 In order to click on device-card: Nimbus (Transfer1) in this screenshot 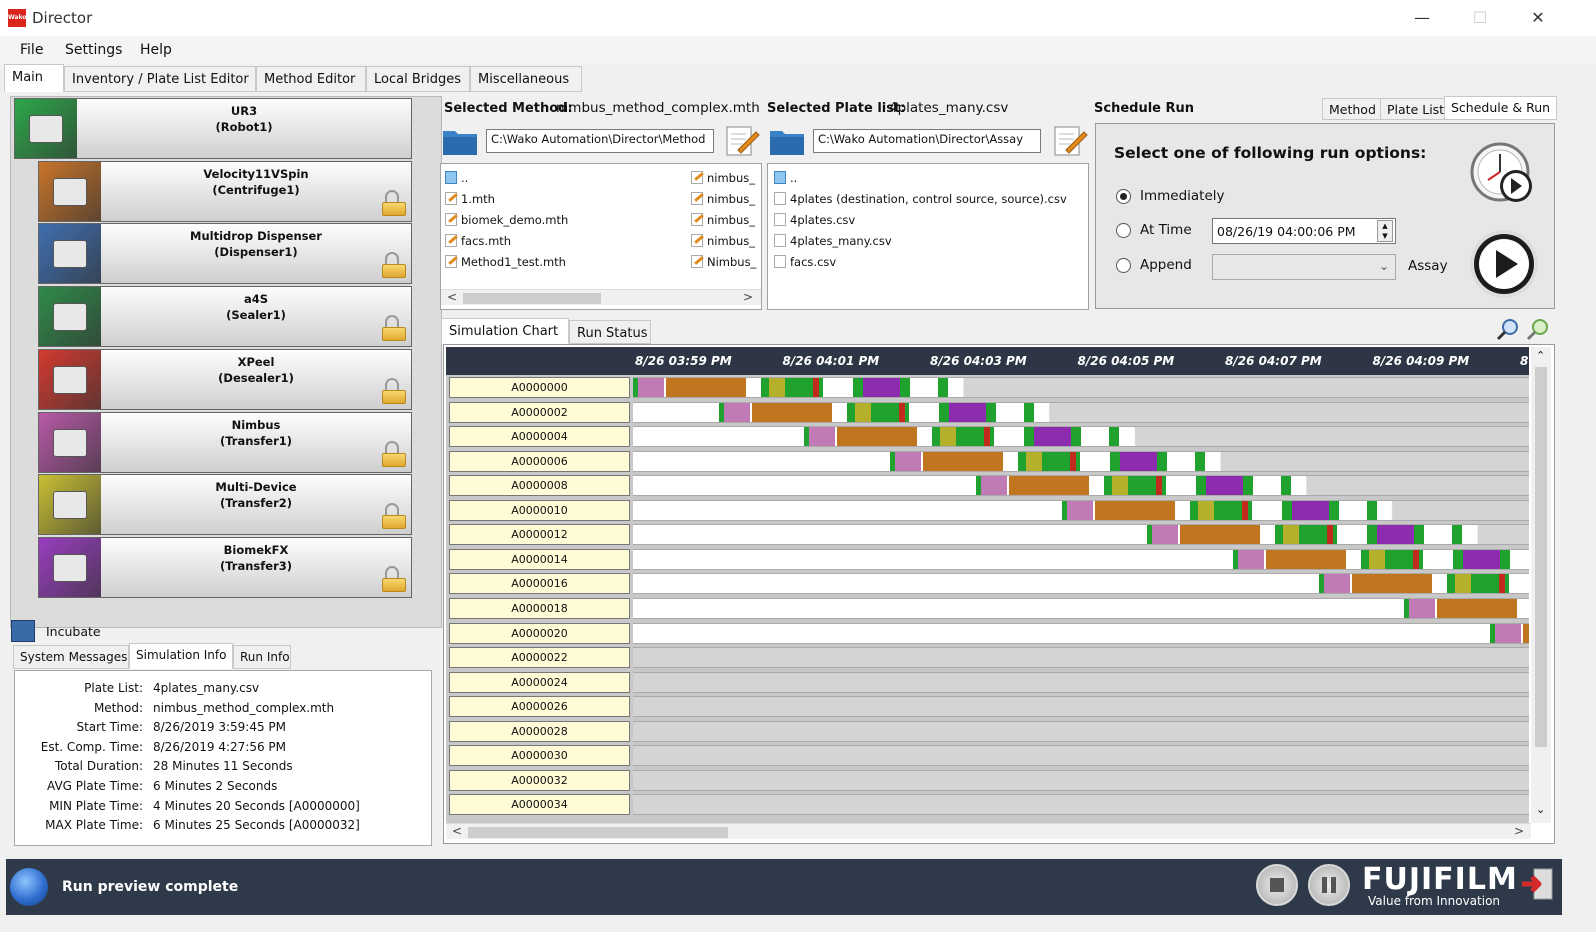, I will do `click(225, 442)`.